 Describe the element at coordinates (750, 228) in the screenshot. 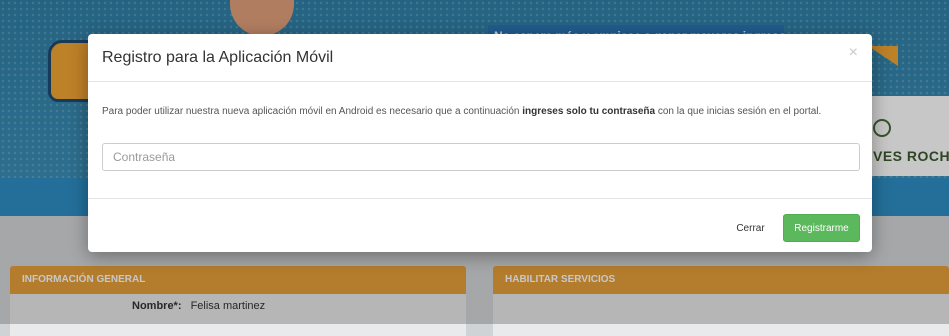

I see `close-button: Cerrar` at that location.